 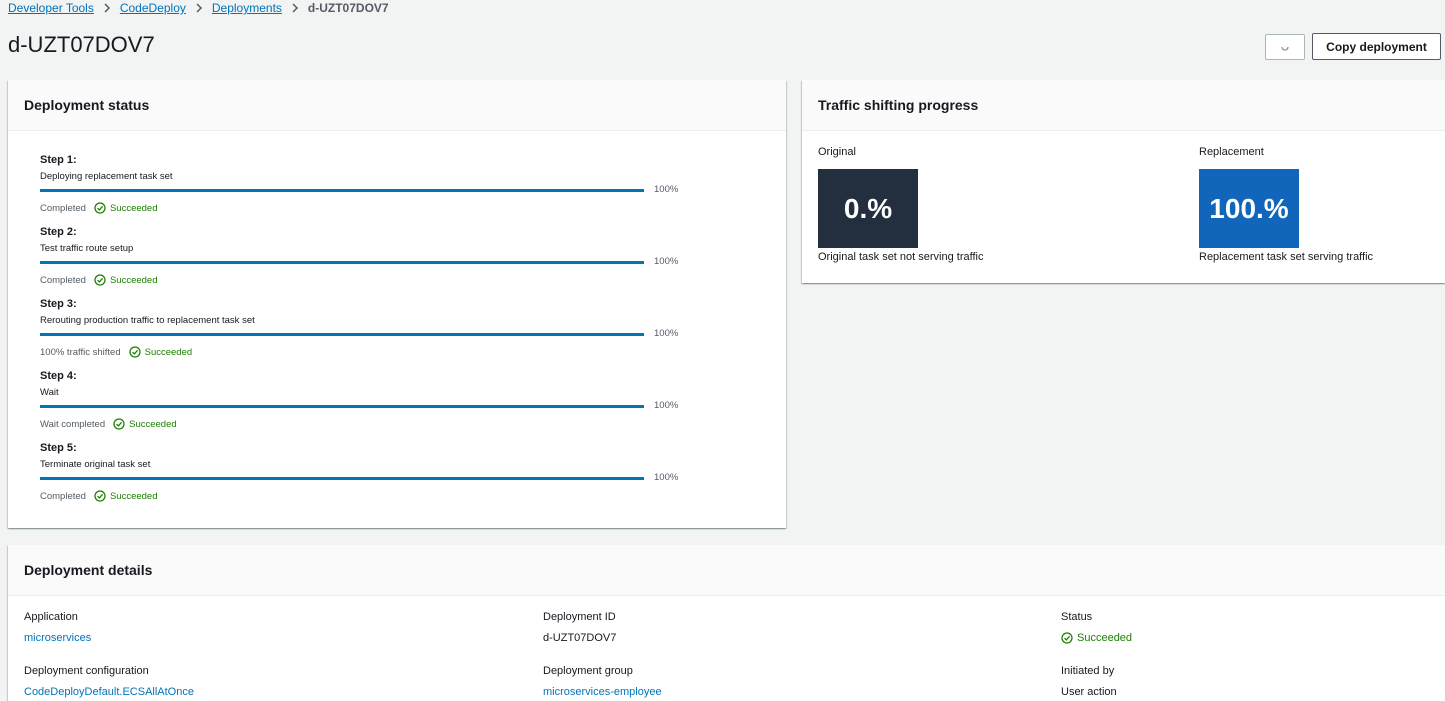 I want to click on refresh-icon, so click(x=1285, y=47).